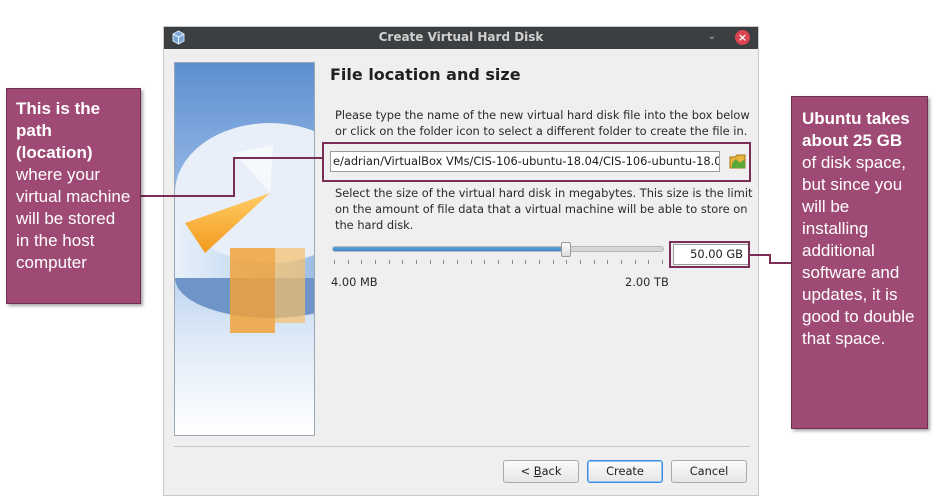 The height and width of the screenshot is (500, 934). What do you see at coordinates (536, 162) in the screenshot?
I see `path-highlight-box` at bounding box center [536, 162].